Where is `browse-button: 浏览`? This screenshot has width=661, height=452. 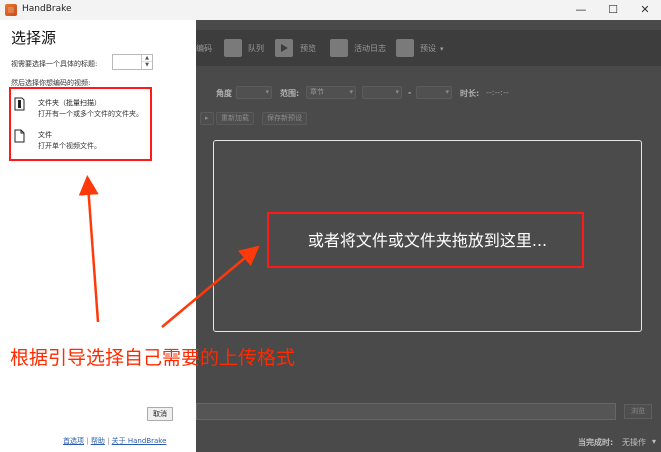
browse-button: 浏览 is located at coordinates (638, 411).